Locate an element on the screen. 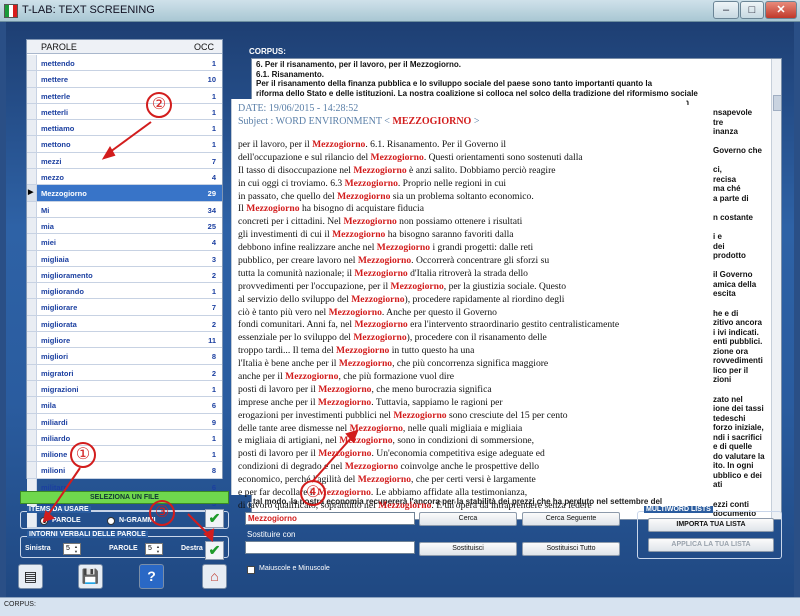 The image size is (800, 616). list-row: miliardo 1 is located at coordinates (124, 438).